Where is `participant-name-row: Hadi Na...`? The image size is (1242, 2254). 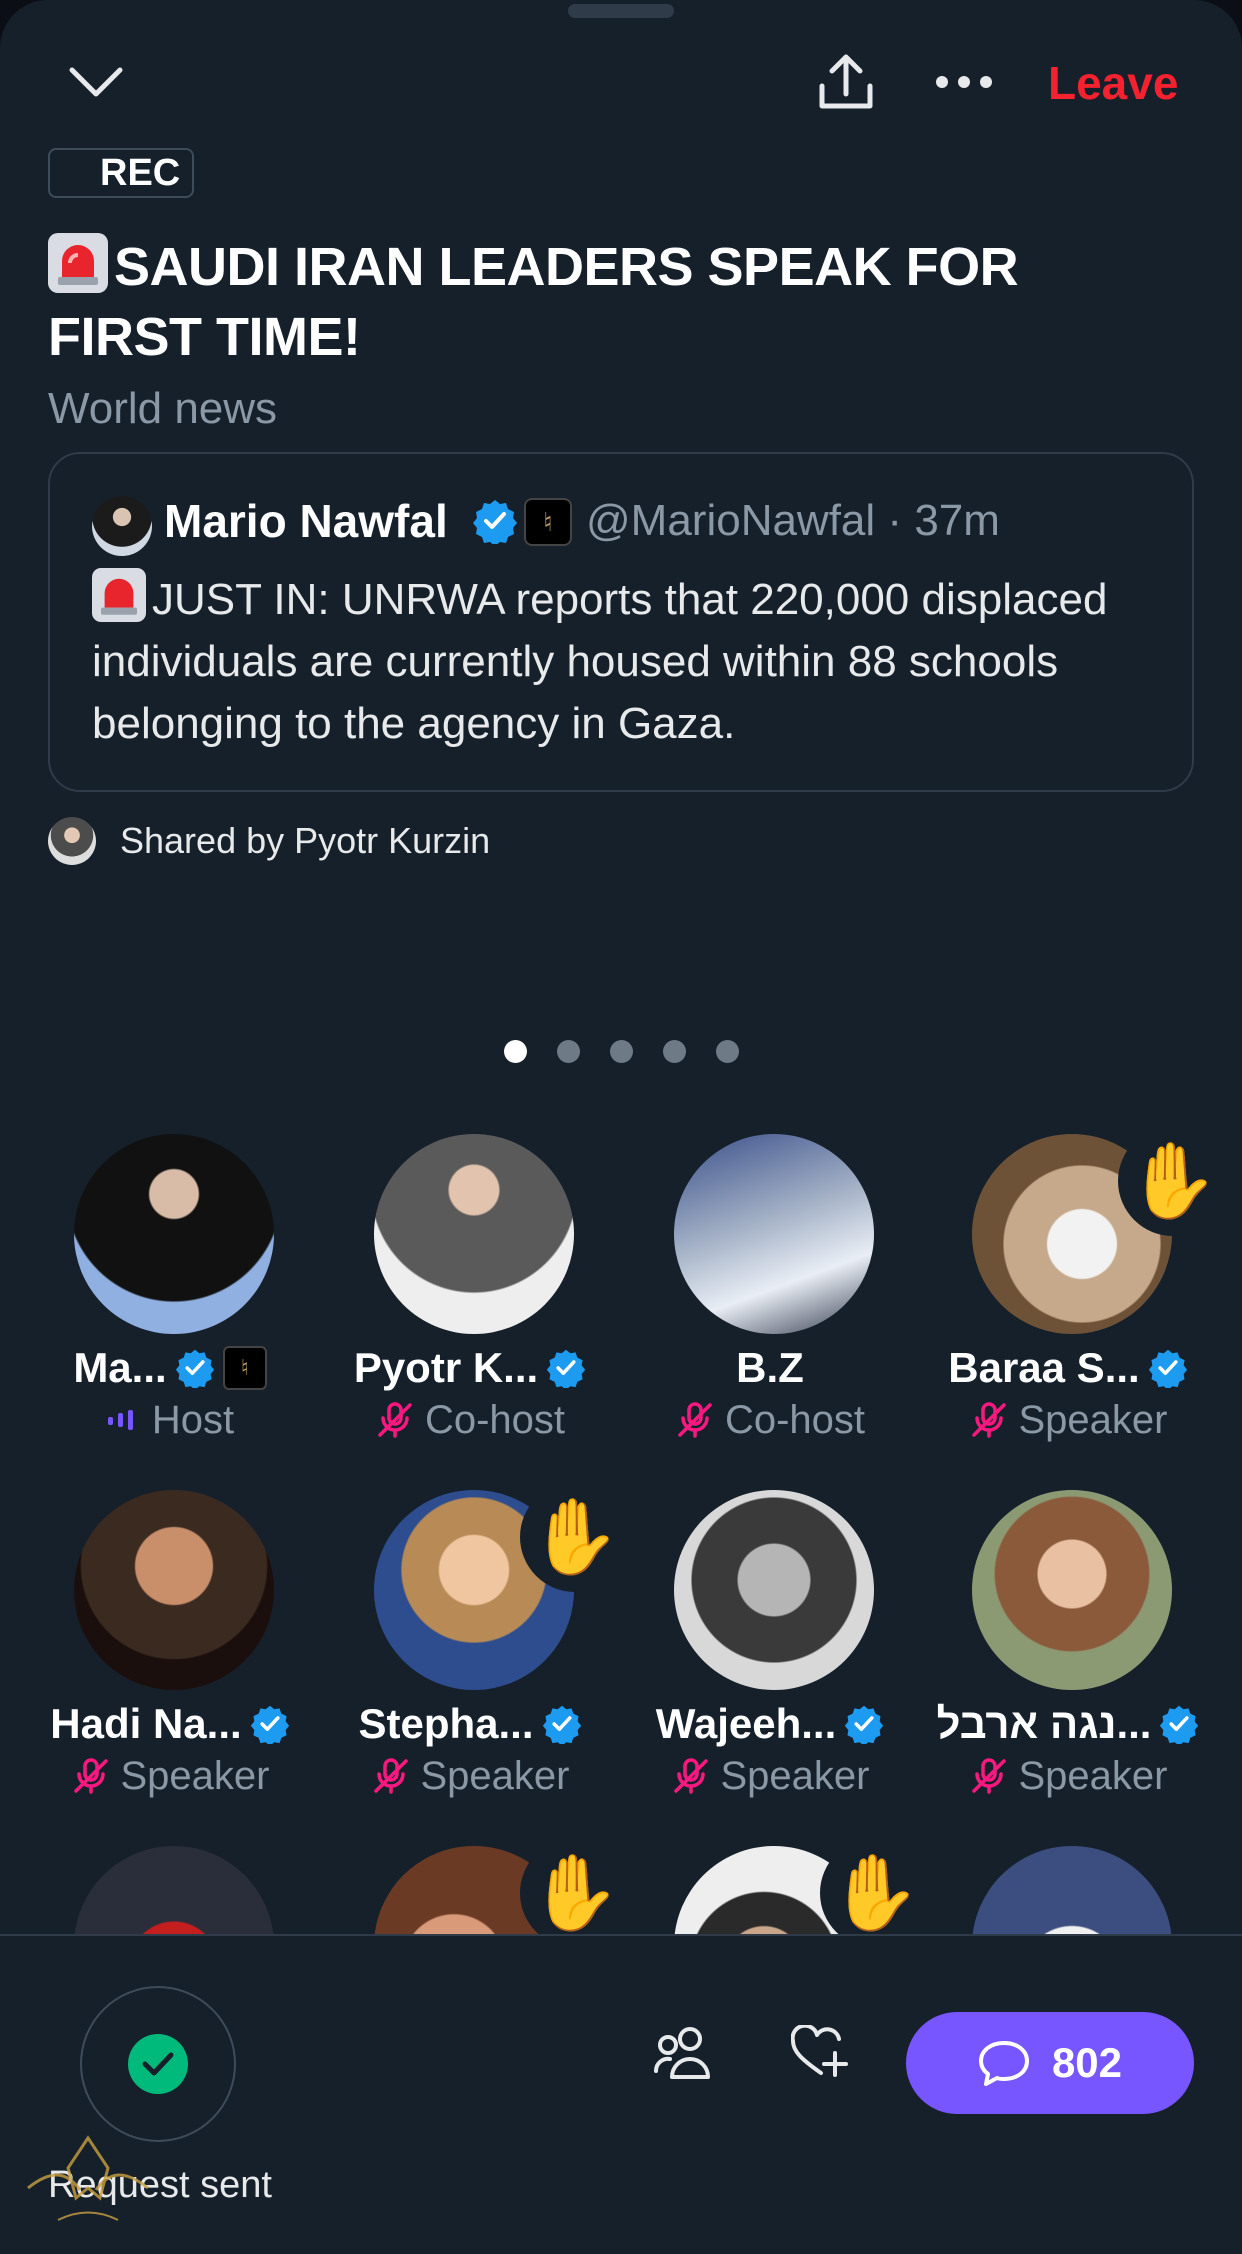
participant-name-row: Hadi Na... is located at coordinates (170, 1724).